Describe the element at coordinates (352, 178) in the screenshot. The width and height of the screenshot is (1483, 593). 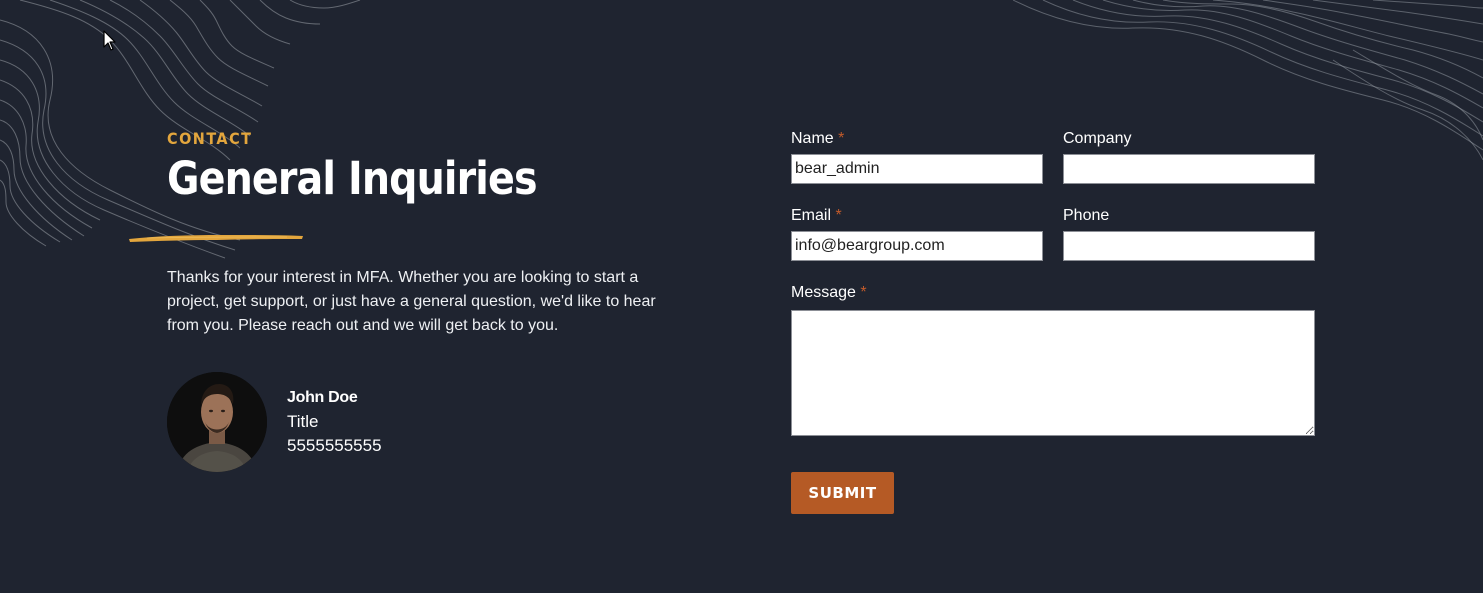
I see `page-title: General Inquiries` at that location.